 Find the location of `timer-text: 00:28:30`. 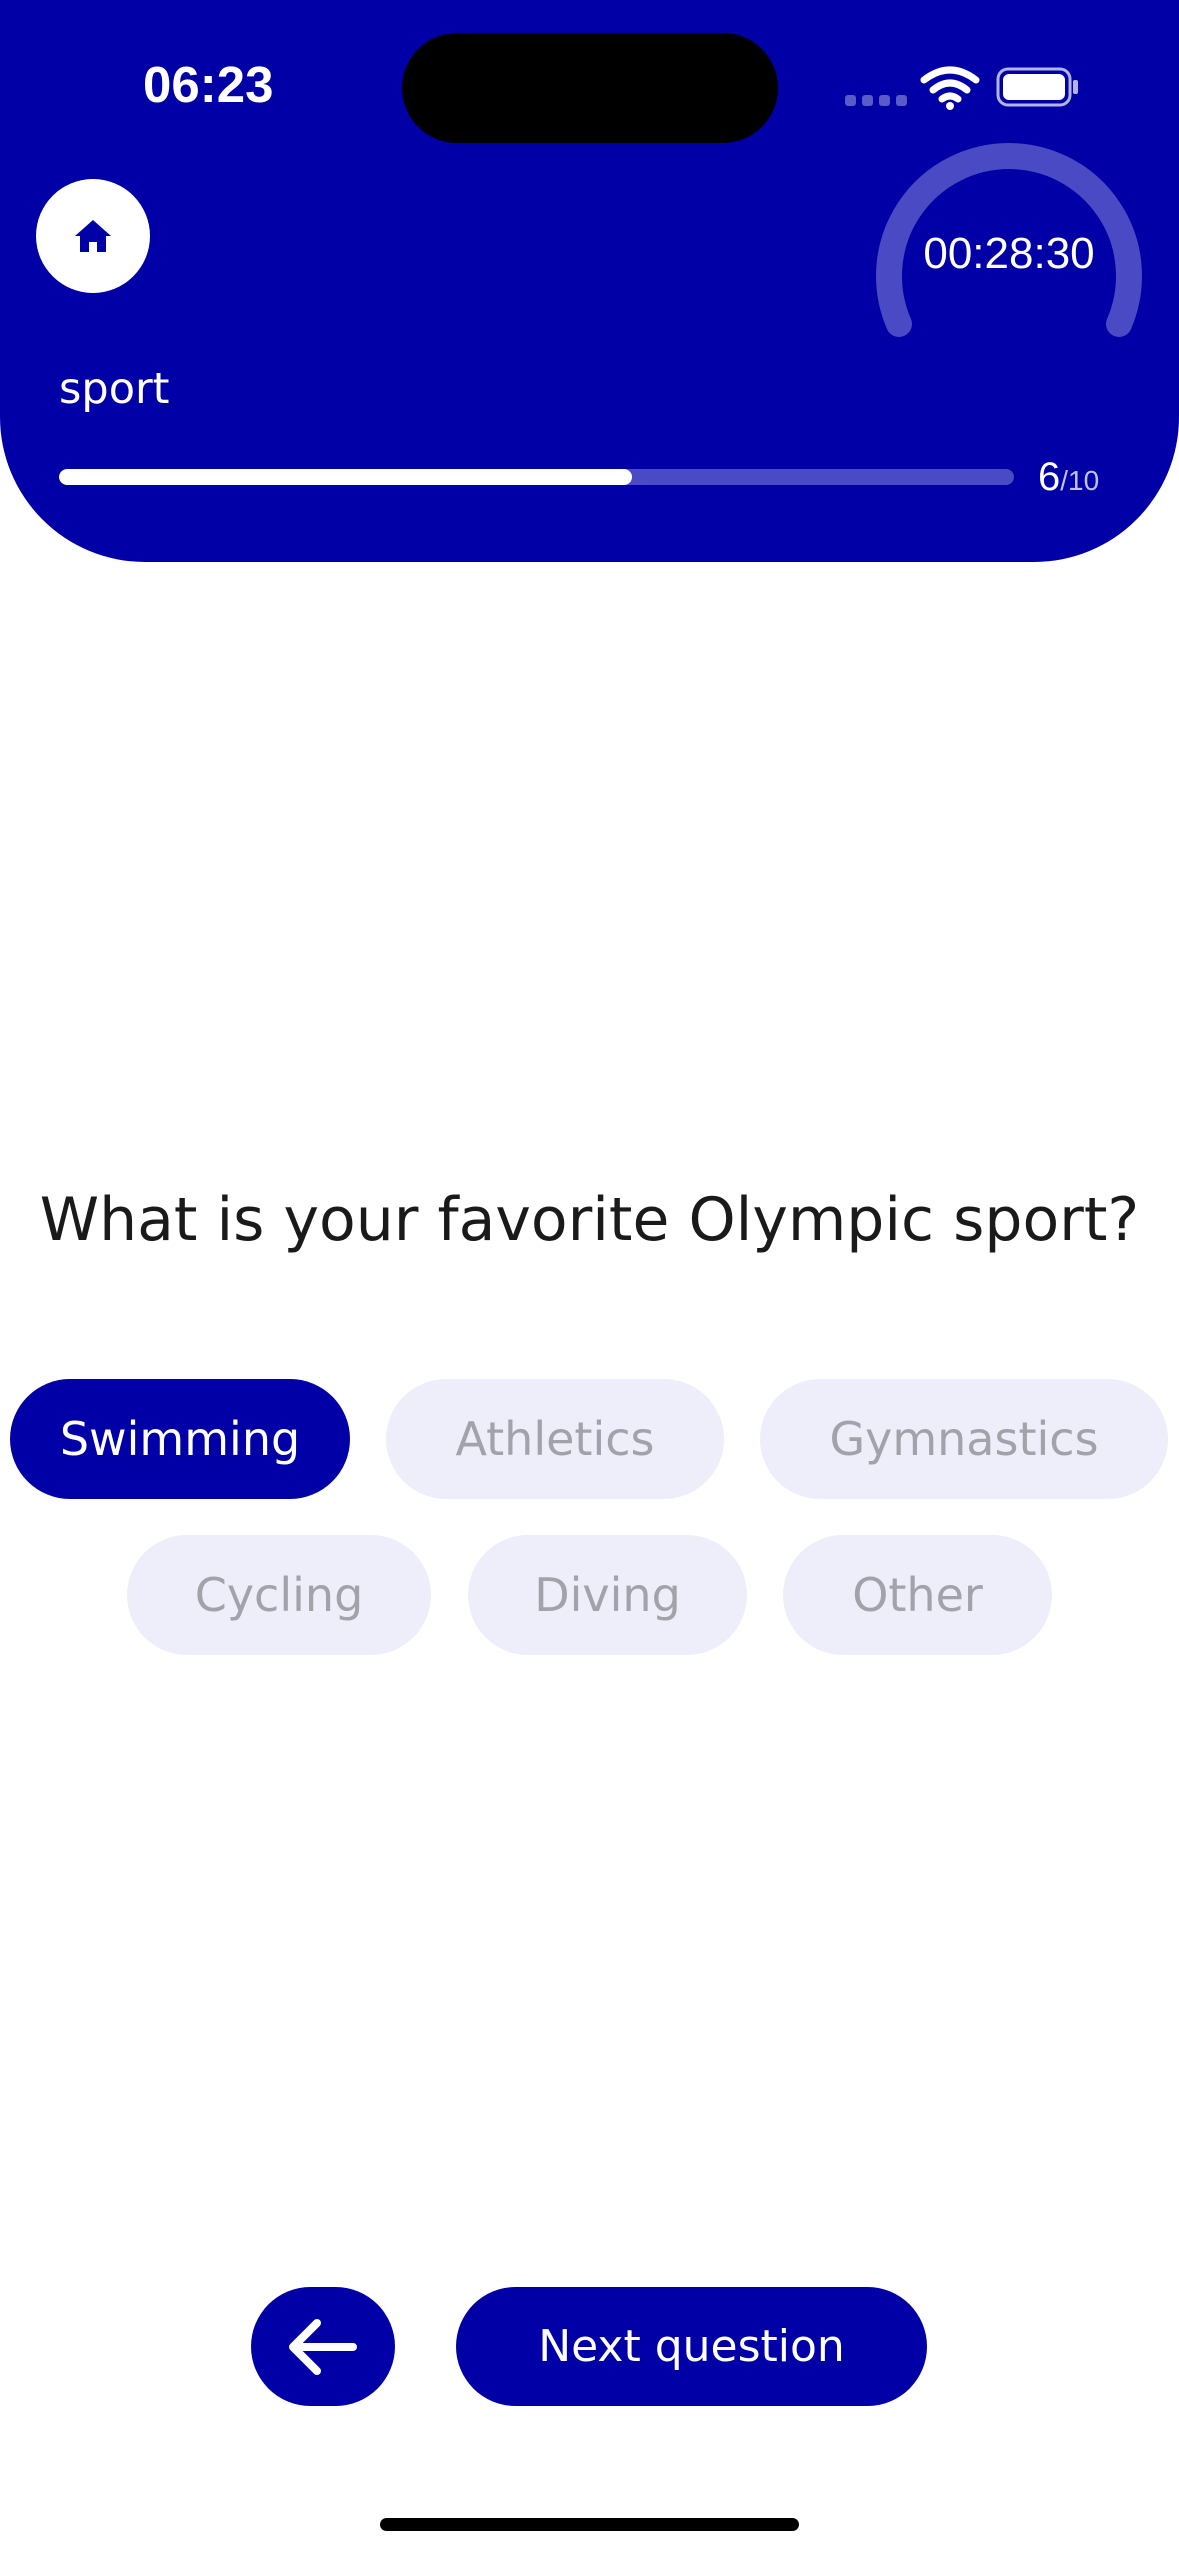

timer-text: 00:28:30 is located at coordinates (1009, 253).